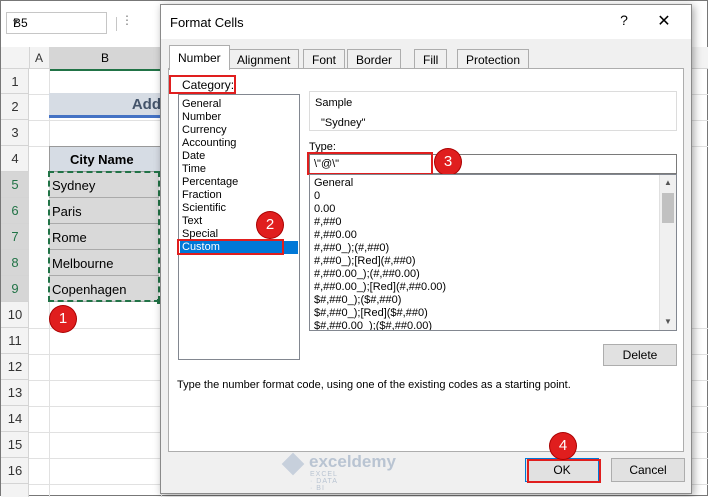 Image resolution: width=708 pixels, height=497 pixels. Describe the element at coordinates (146, 104) in the screenshot. I see `sheet-title: Add` at that location.